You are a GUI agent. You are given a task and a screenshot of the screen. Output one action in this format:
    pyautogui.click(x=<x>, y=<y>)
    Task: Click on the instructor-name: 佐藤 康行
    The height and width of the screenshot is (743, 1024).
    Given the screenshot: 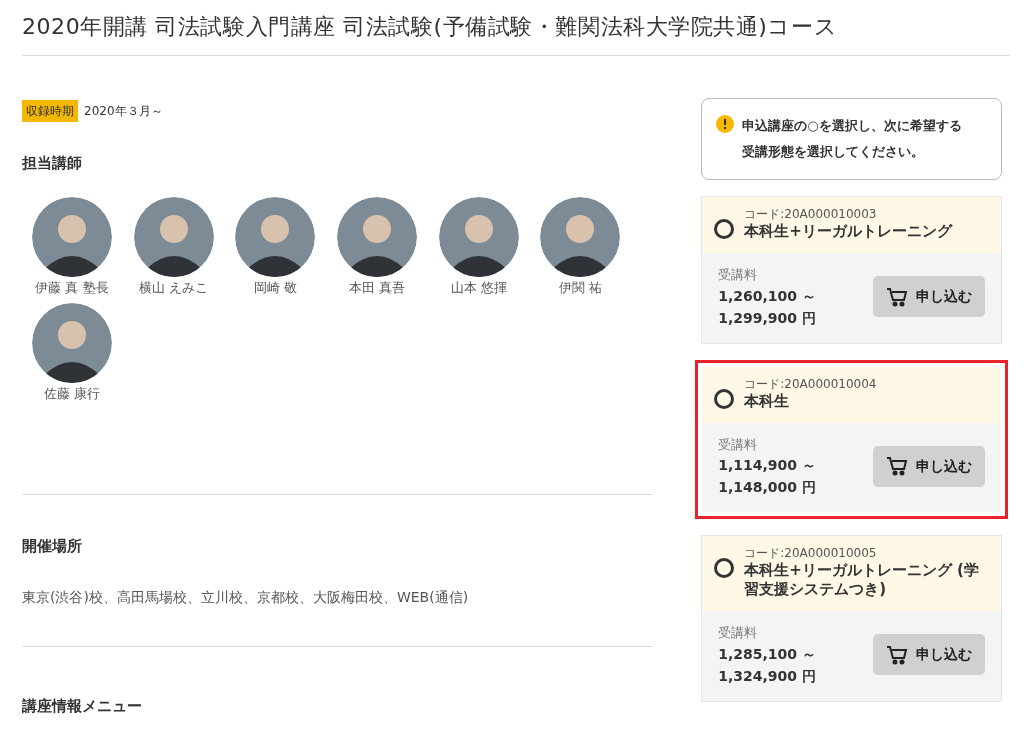 What is the action you would take?
    pyautogui.click(x=72, y=394)
    